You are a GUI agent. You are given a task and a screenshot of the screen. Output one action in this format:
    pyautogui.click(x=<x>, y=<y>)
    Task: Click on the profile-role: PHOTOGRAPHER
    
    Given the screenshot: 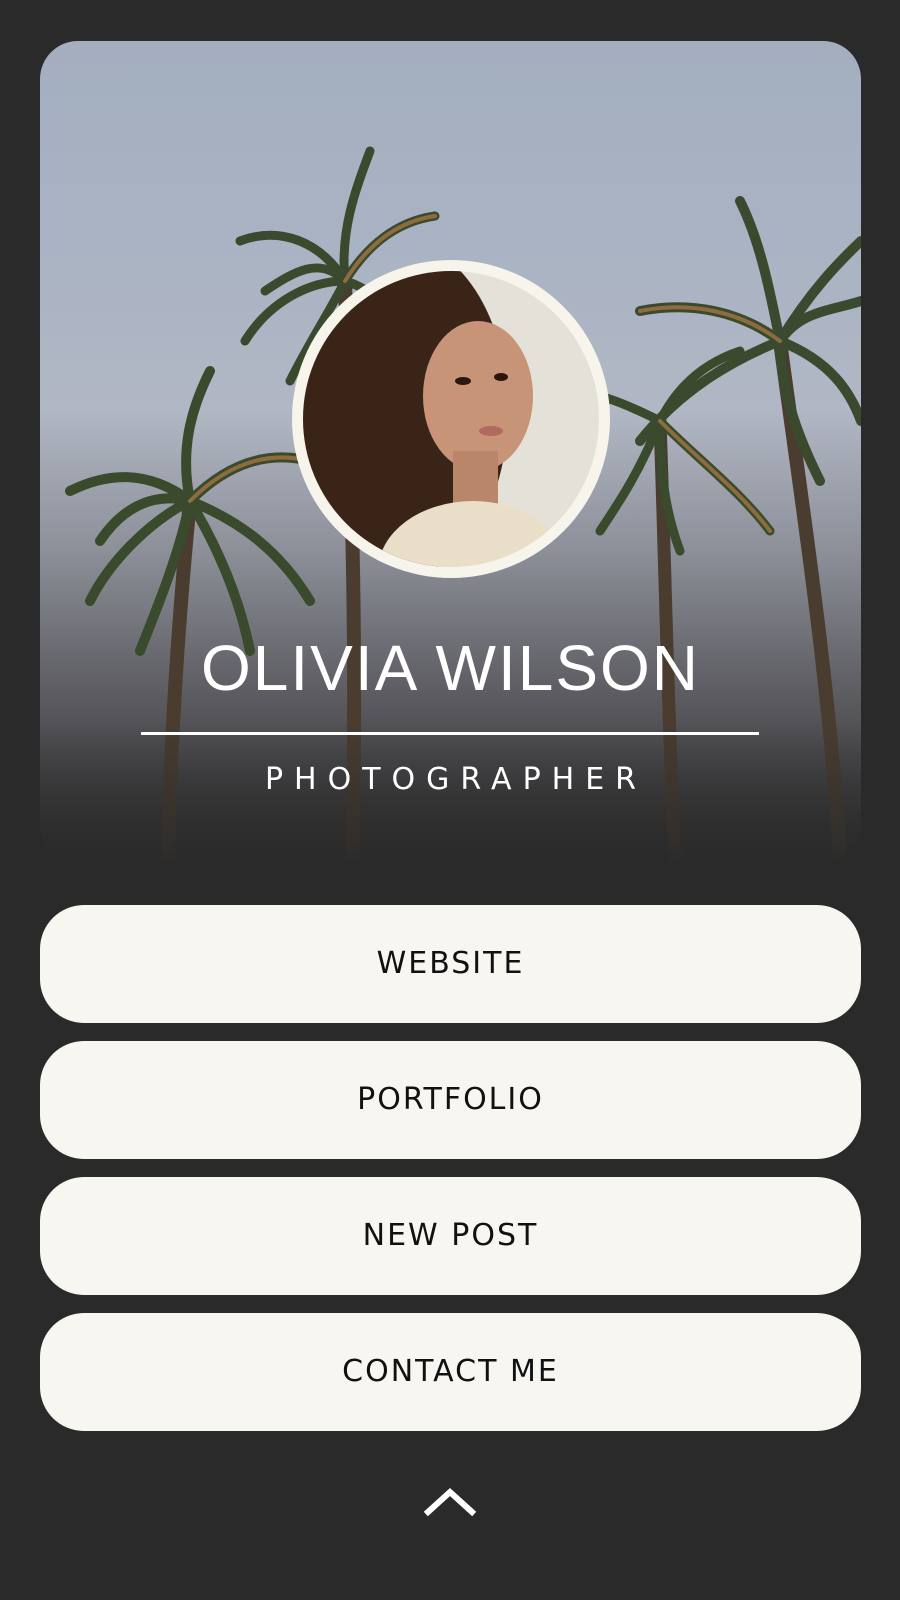 What is the action you would take?
    pyautogui.click(x=456, y=779)
    